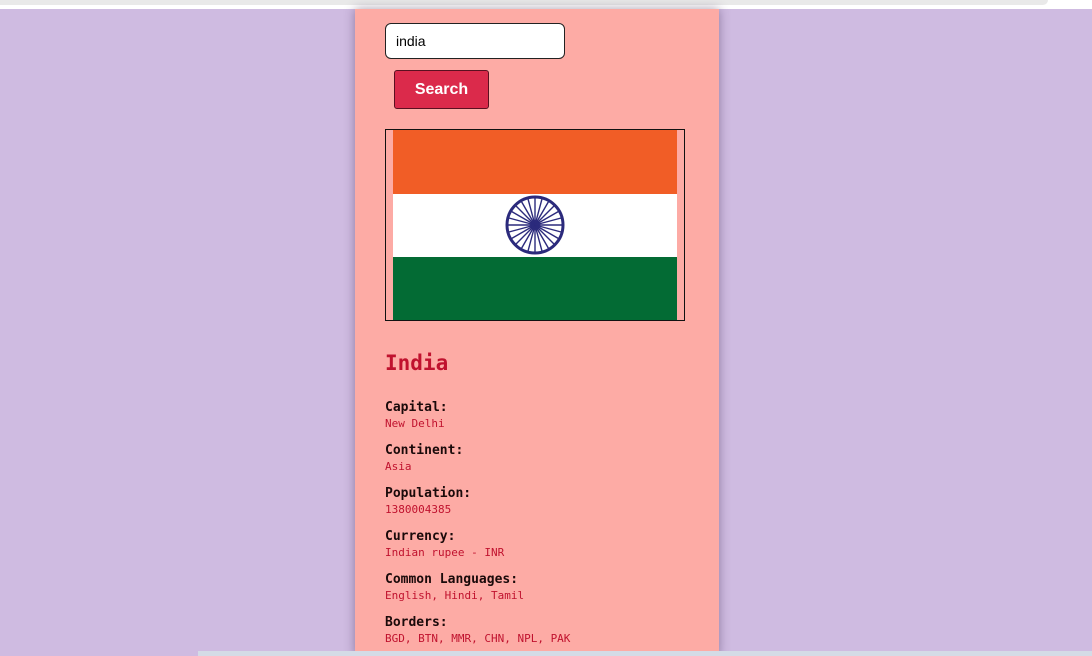 The width and height of the screenshot is (1092, 656). I want to click on flag-frame, so click(535, 225).